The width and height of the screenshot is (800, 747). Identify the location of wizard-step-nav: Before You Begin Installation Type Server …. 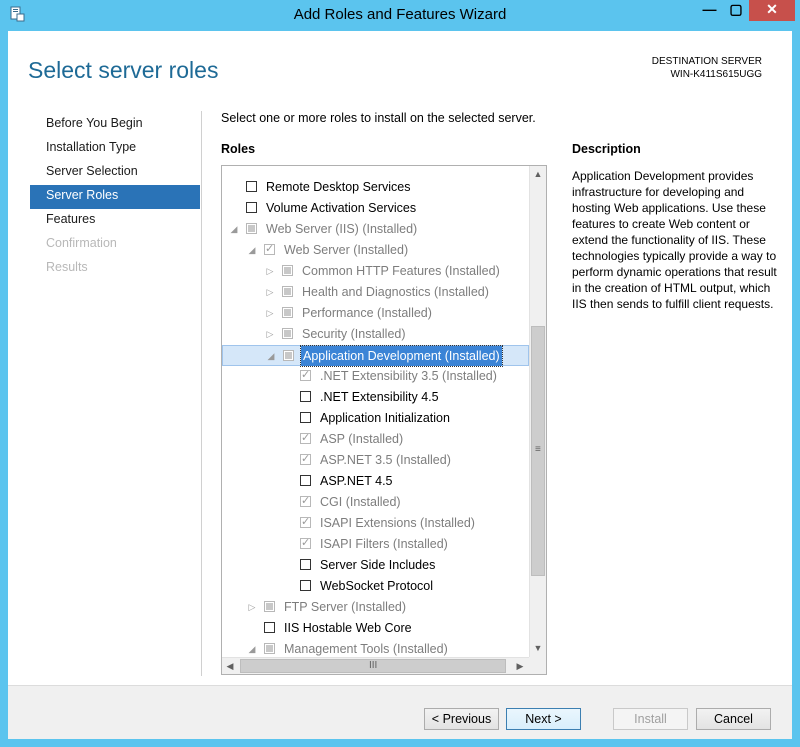
(115, 197).